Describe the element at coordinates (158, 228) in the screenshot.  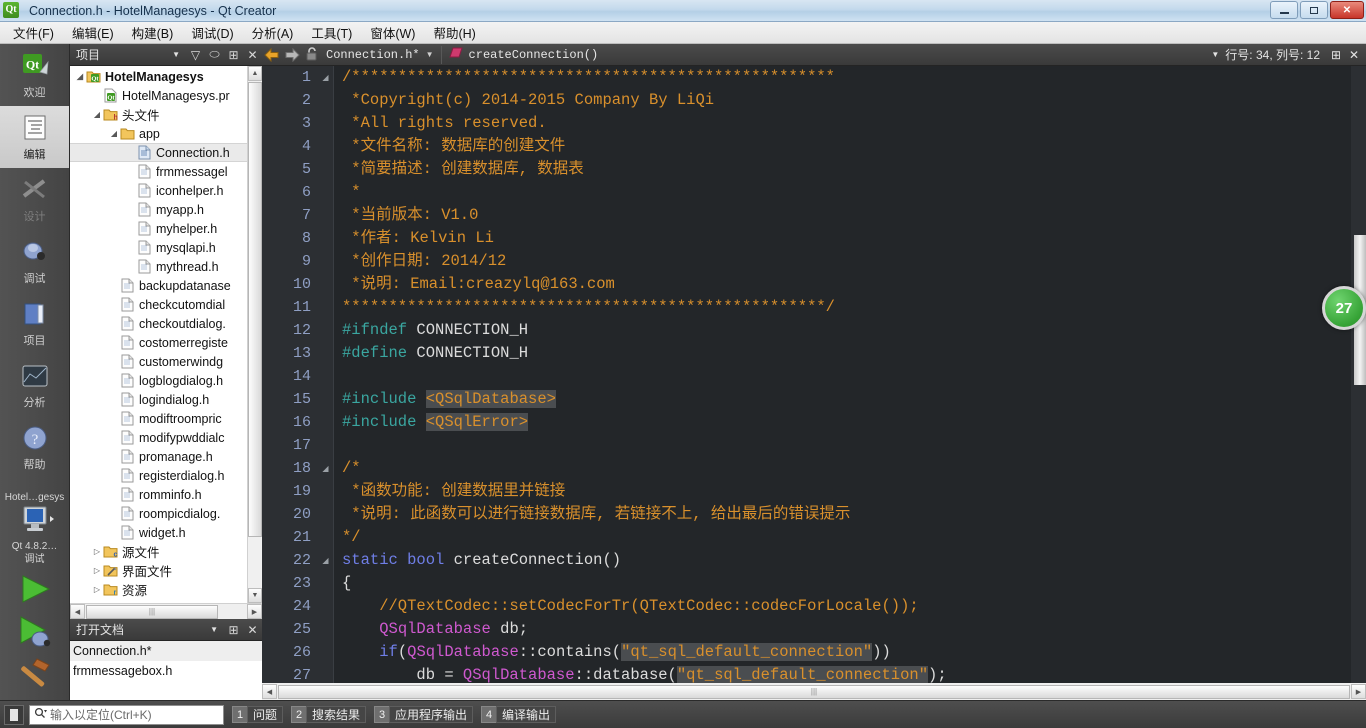
I see `tree-item-myhelper-h: myhelper.h` at that location.